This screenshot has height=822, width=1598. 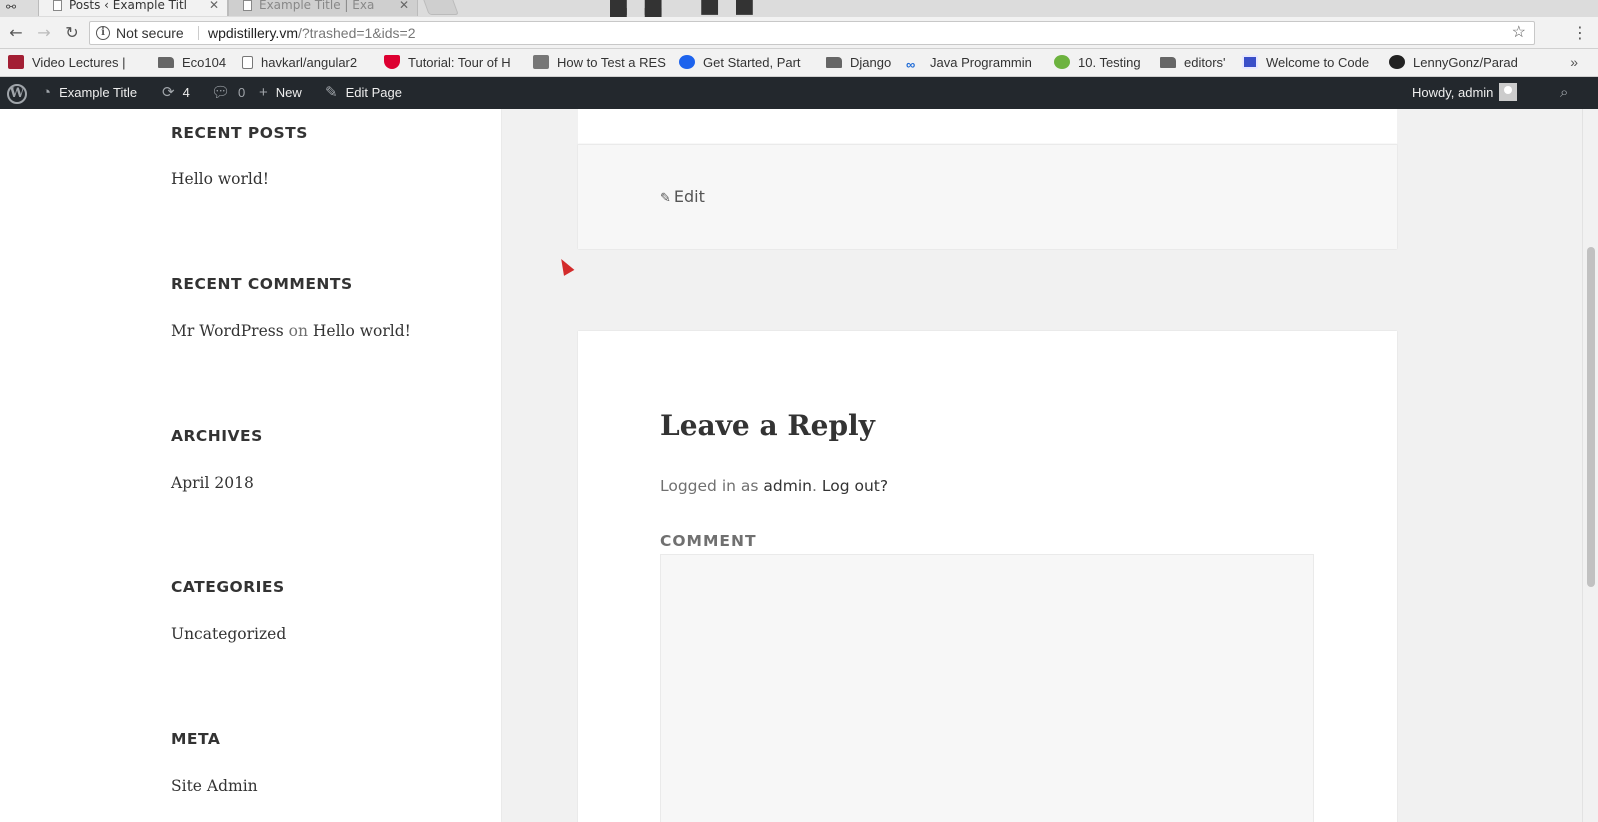 I want to click on info-icon: i, so click(x=103, y=33).